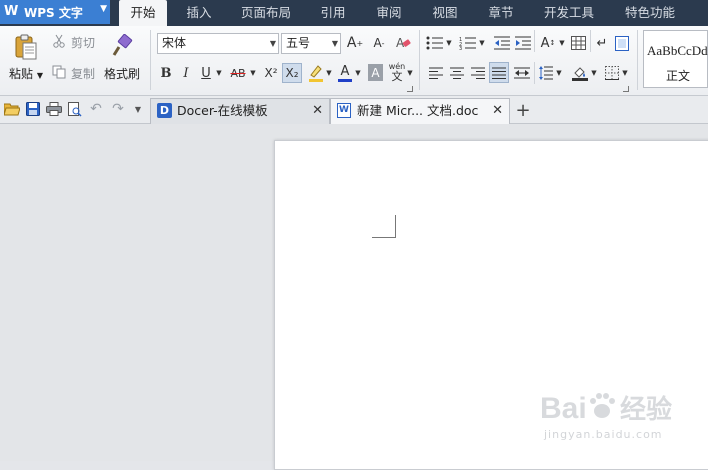 This screenshot has height=470, width=708. Describe the element at coordinates (646, 409) in the screenshot. I see `svg-text: 经验` at that location.